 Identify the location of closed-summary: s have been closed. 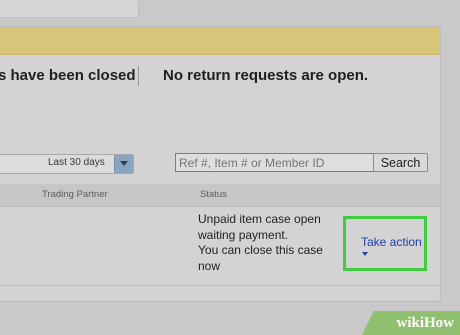
(68, 75).